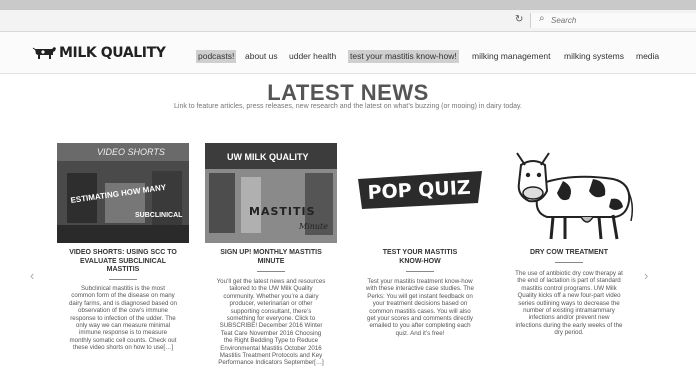 This screenshot has height=373, width=696. What do you see at coordinates (268, 157) in the screenshot?
I see `card-mastitis-minute-image-label-1: UW MILK QUALITY` at bounding box center [268, 157].